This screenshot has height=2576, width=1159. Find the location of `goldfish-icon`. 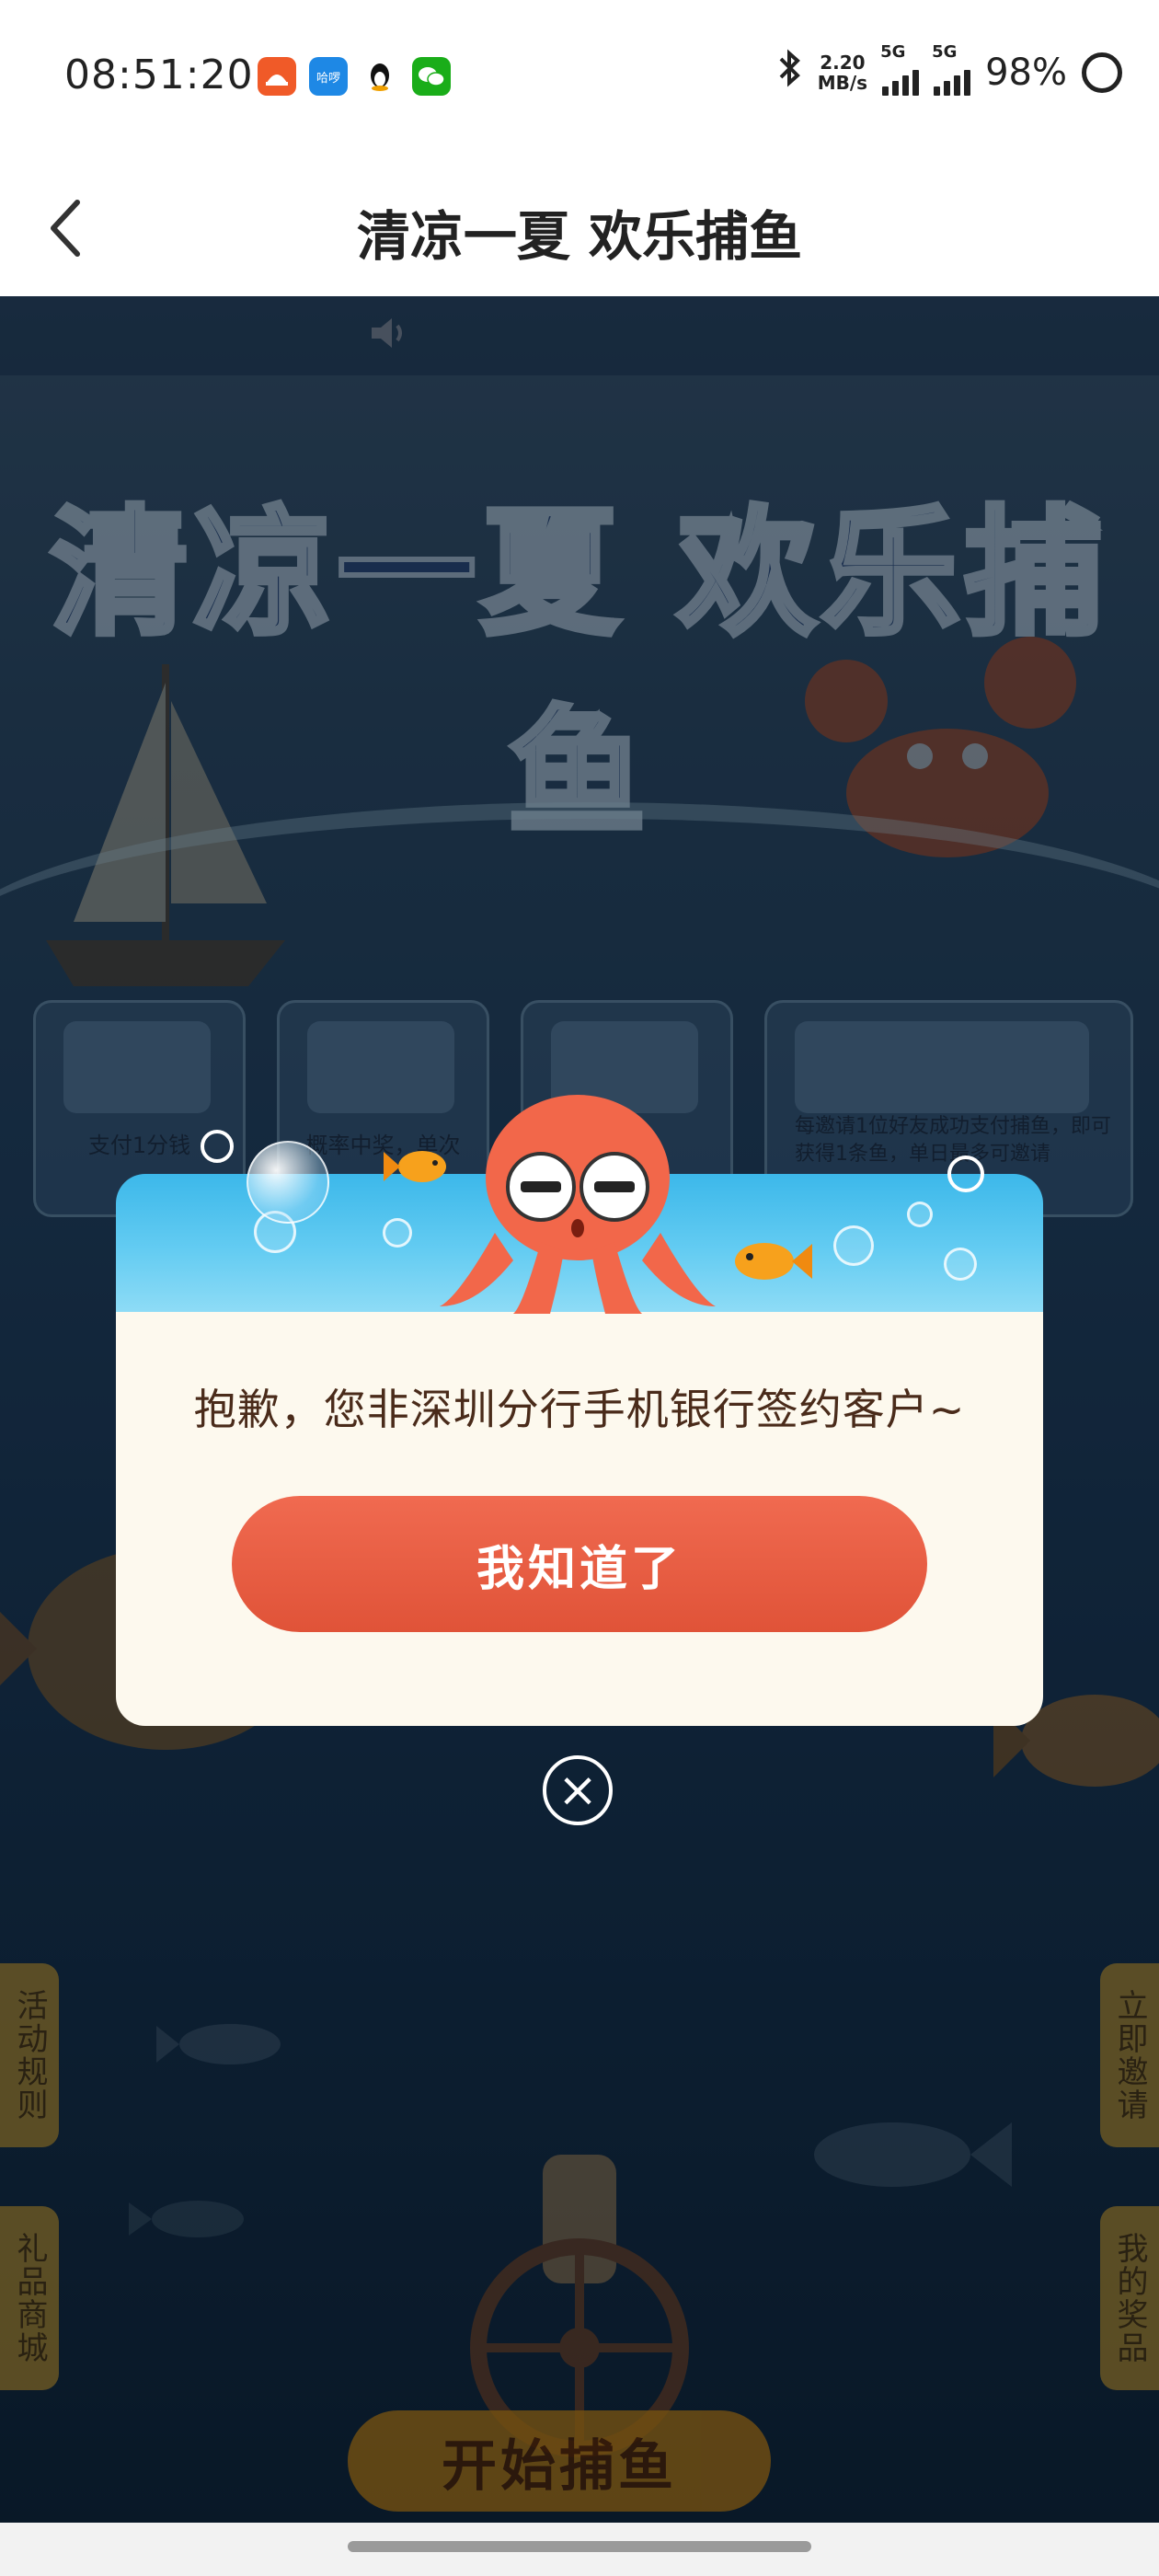

goldfish-icon is located at coordinates (773, 1261).